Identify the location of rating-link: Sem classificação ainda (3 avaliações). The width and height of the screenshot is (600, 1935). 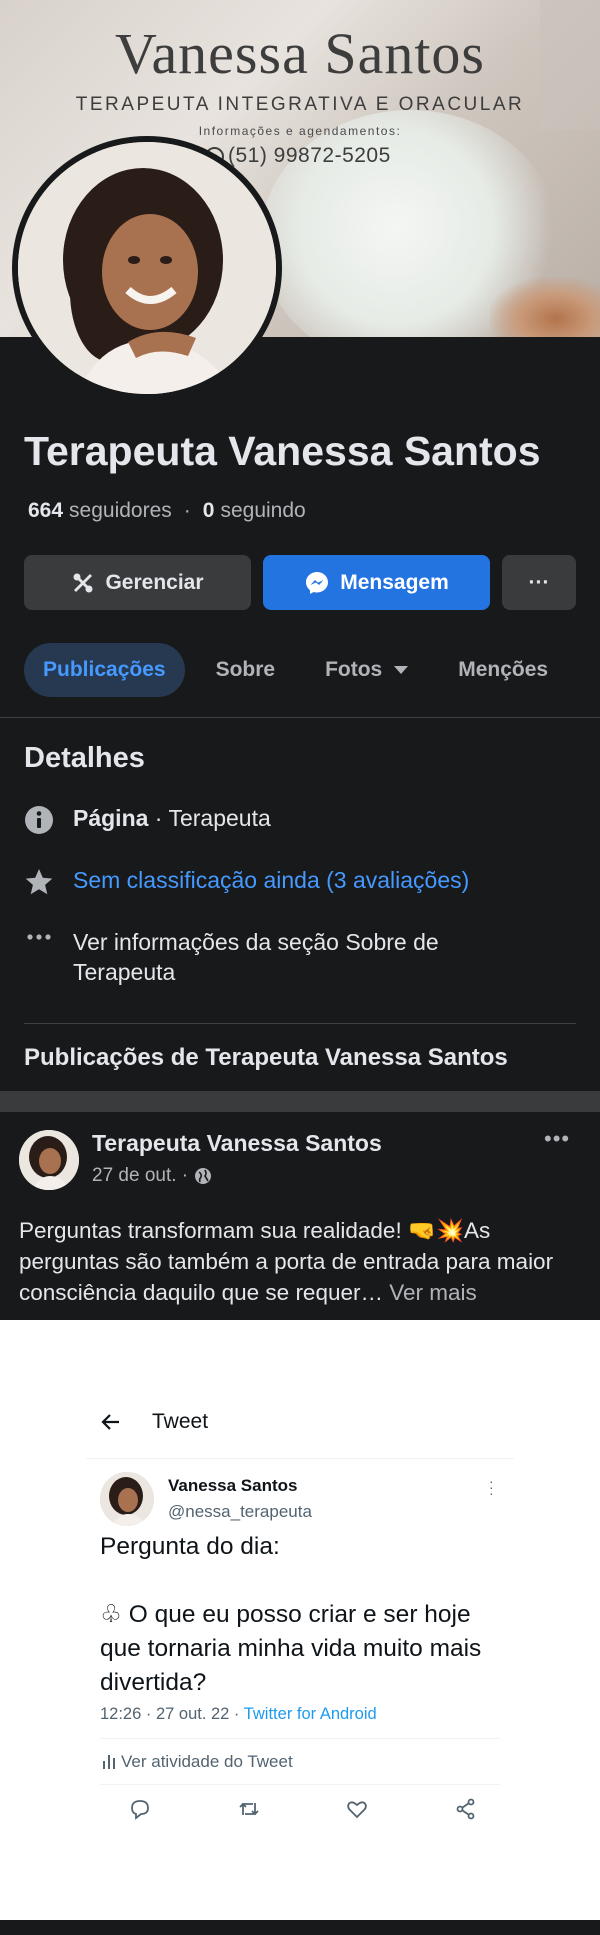
(271, 880).